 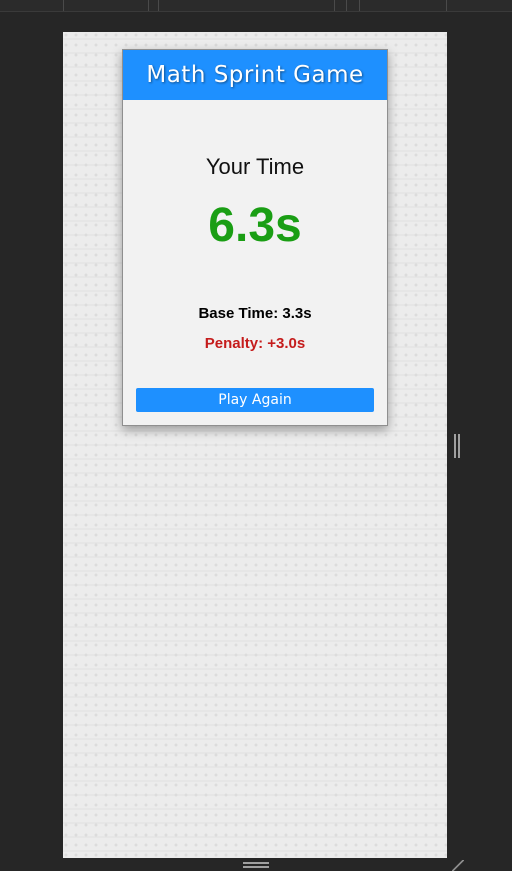 I want to click on final-time-value: 6.3s, so click(x=255, y=225).